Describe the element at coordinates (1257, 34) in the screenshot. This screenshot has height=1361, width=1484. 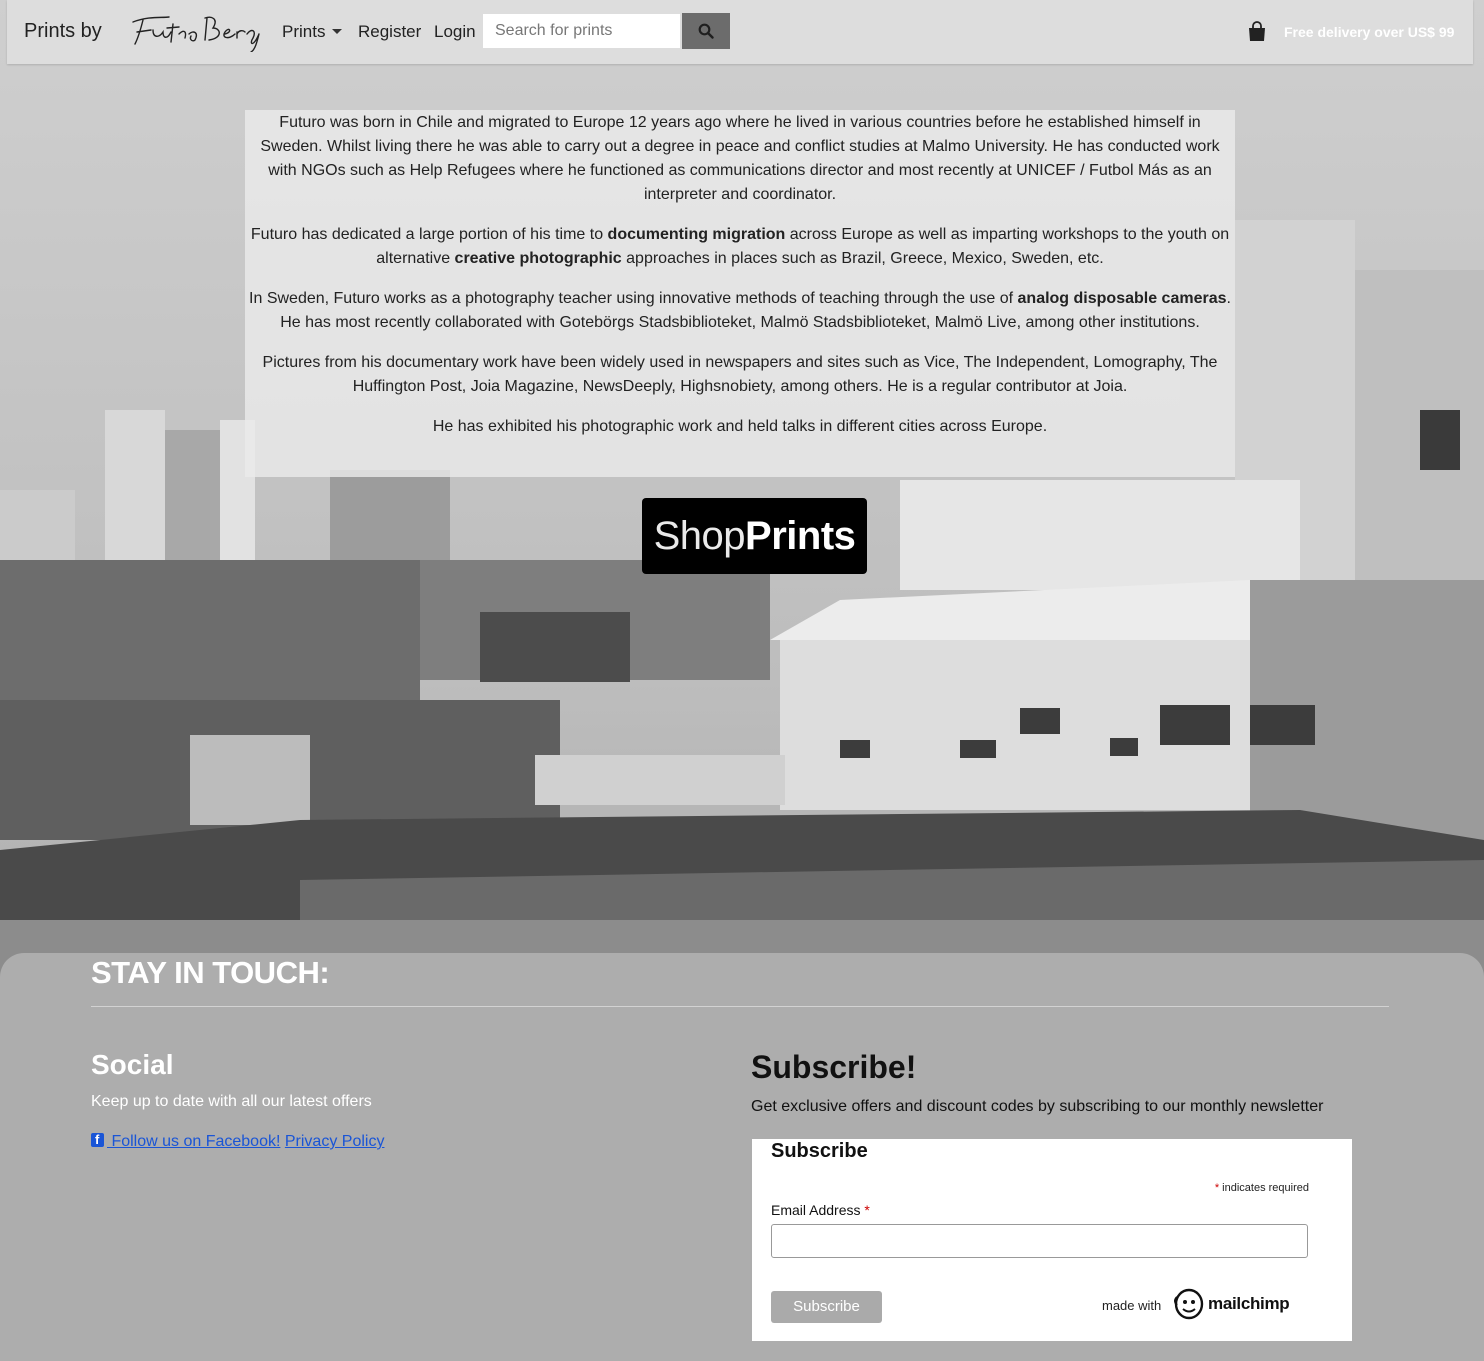
I see `shopping-bag-icon` at that location.